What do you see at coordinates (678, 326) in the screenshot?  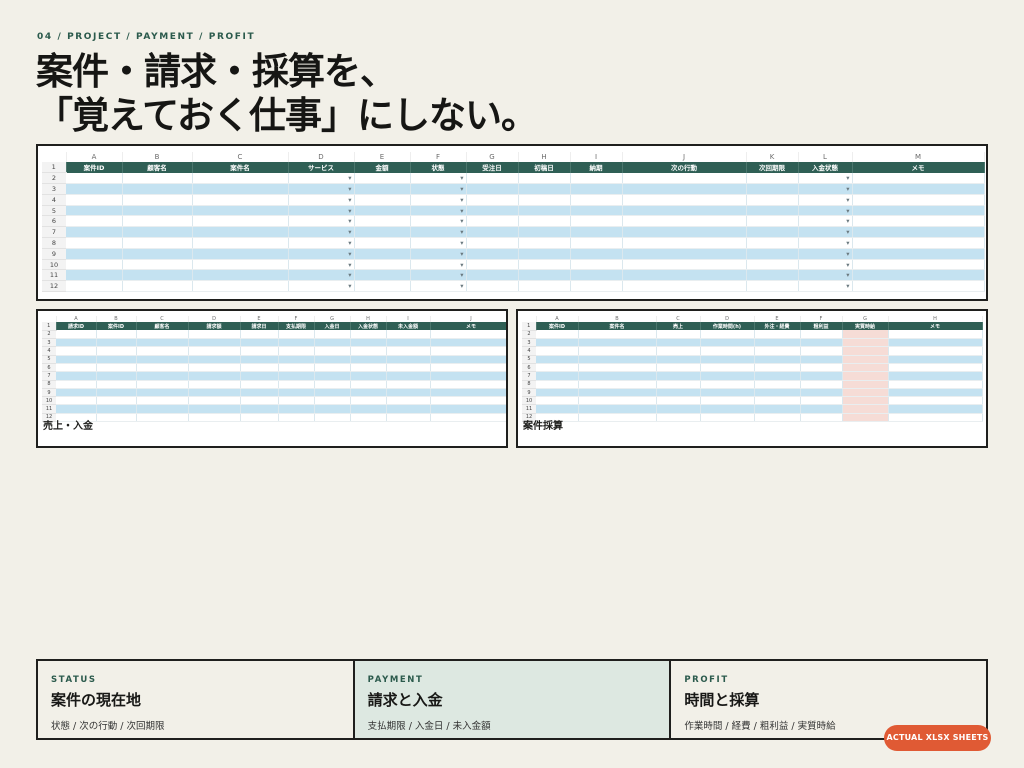 I see `column-header: 売上` at bounding box center [678, 326].